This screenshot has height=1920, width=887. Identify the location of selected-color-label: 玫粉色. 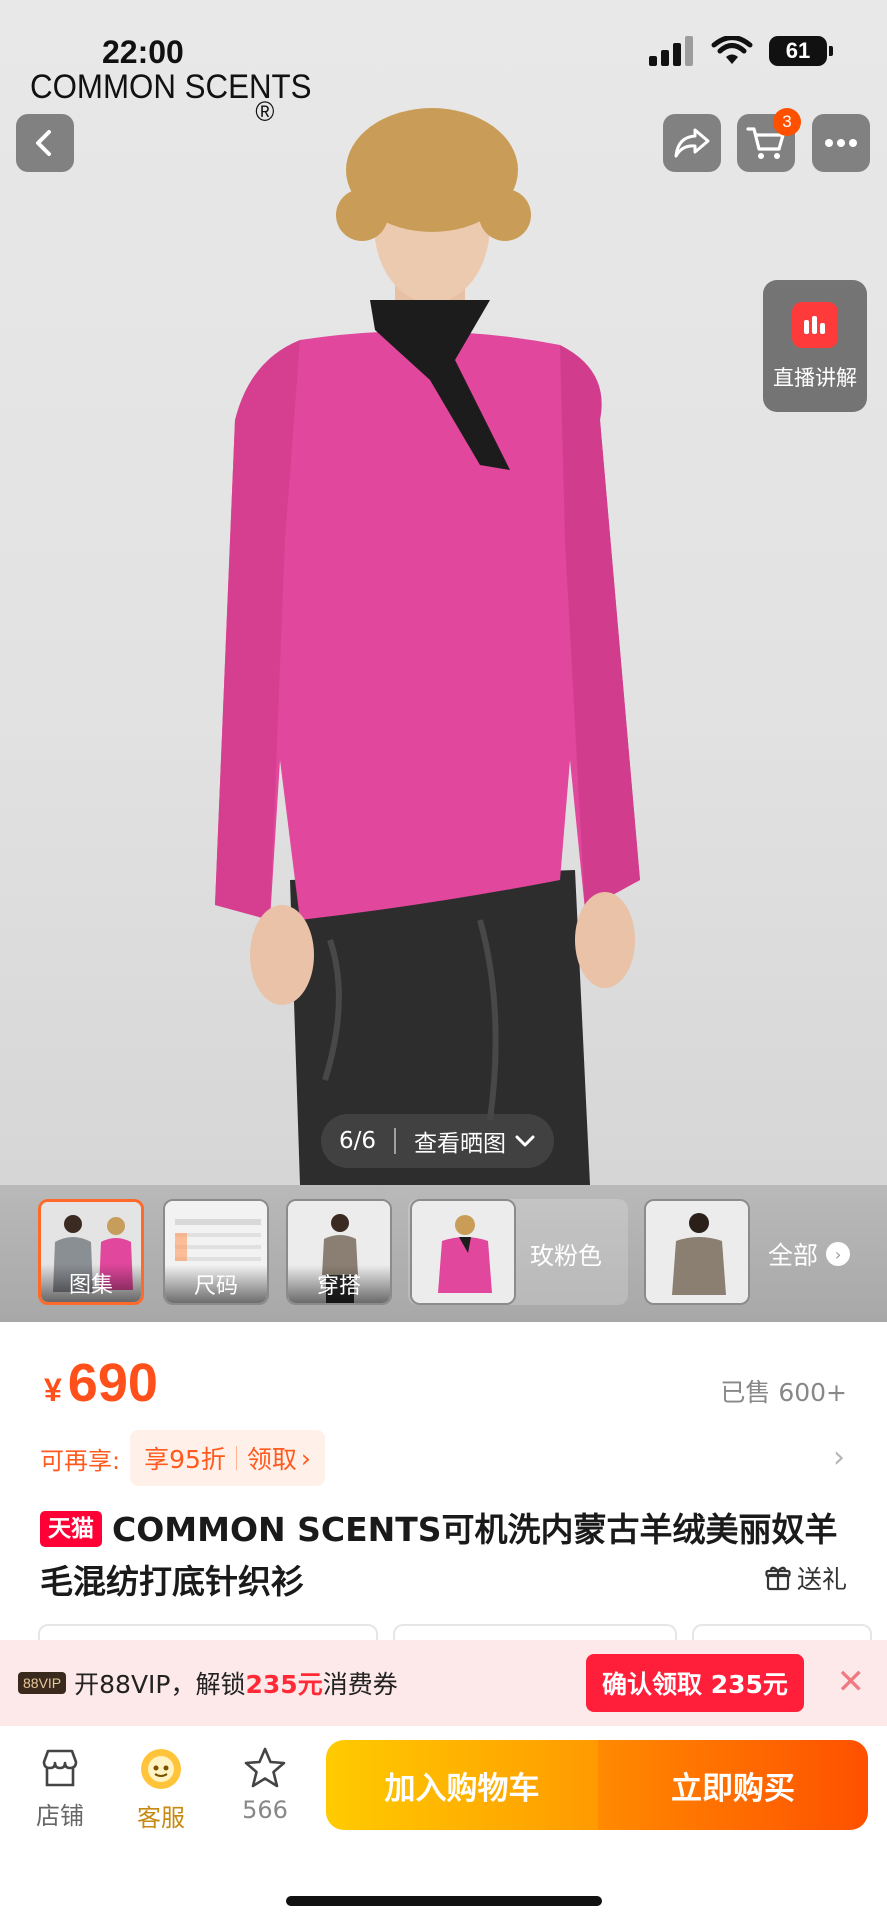
(566, 1256).